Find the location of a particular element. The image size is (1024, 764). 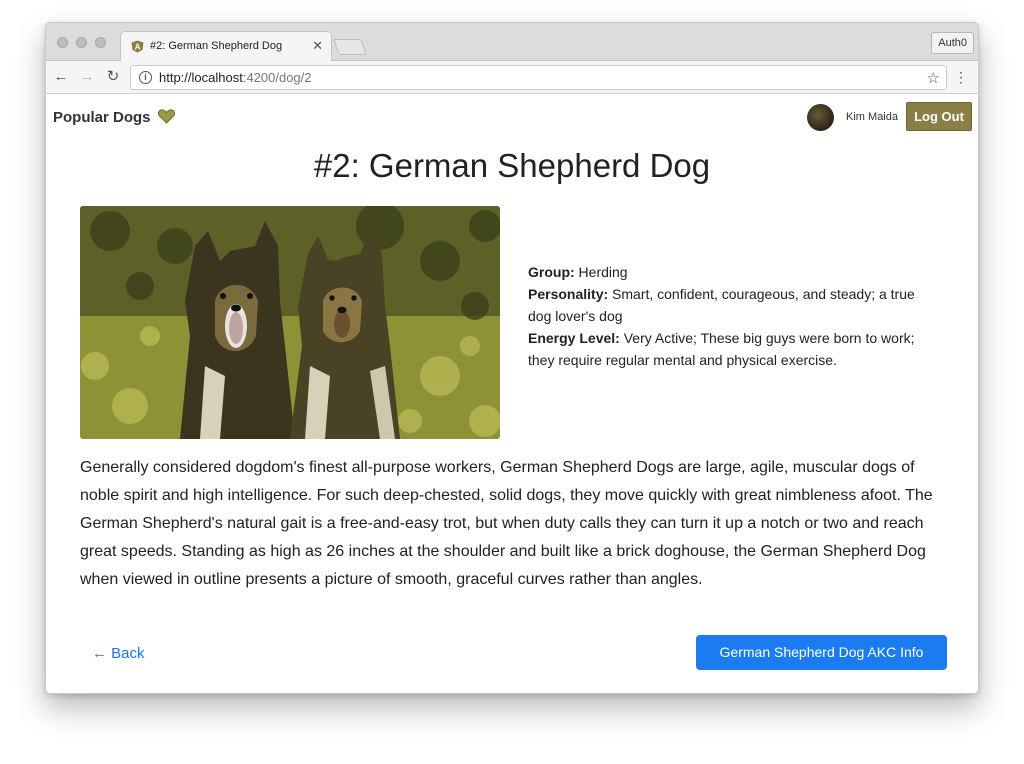

browser-menu-icon: ⋮ is located at coordinates (961, 77).